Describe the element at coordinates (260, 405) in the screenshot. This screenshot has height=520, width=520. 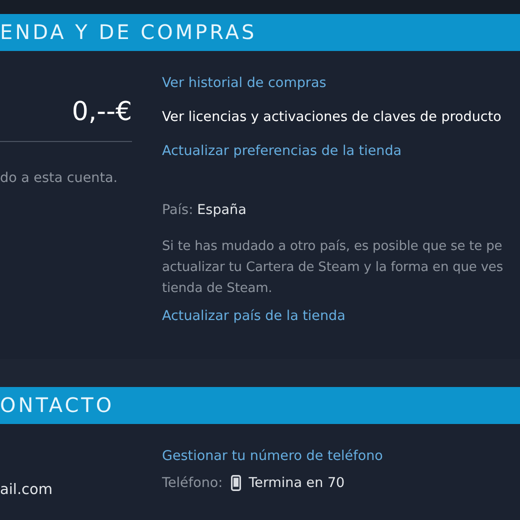
I see `section-header: ONTACTO` at that location.